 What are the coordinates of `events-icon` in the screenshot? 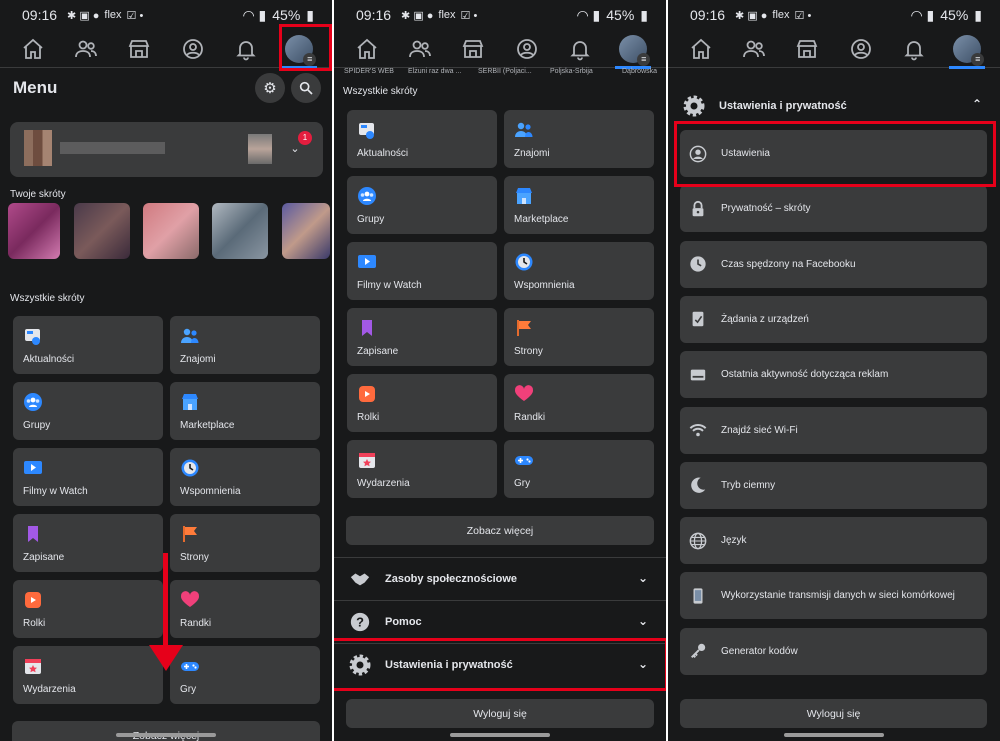 It's located at (33, 666).